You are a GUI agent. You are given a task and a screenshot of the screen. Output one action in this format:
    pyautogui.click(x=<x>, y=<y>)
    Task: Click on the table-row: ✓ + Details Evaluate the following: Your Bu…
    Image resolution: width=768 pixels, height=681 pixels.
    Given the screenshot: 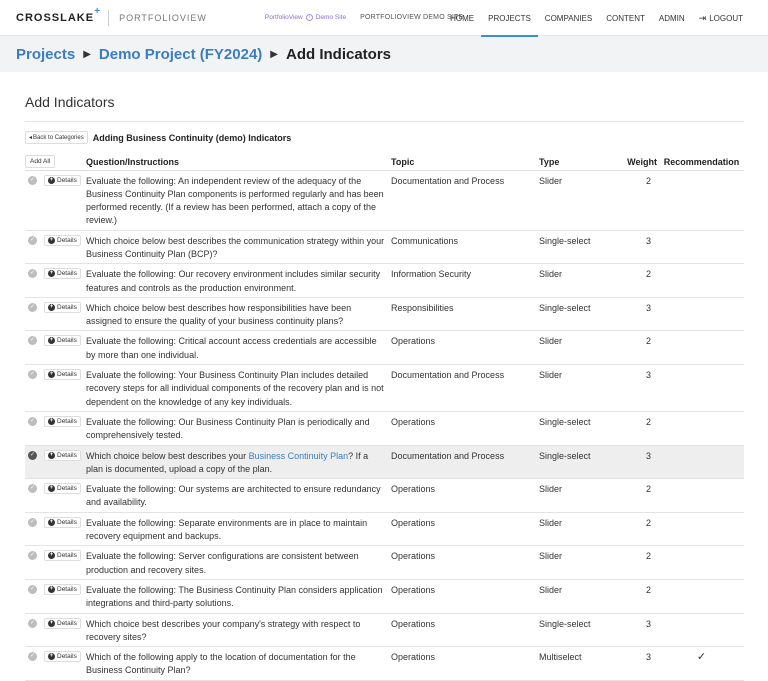 What is the action you would take?
    pyautogui.click(x=384, y=388)
    